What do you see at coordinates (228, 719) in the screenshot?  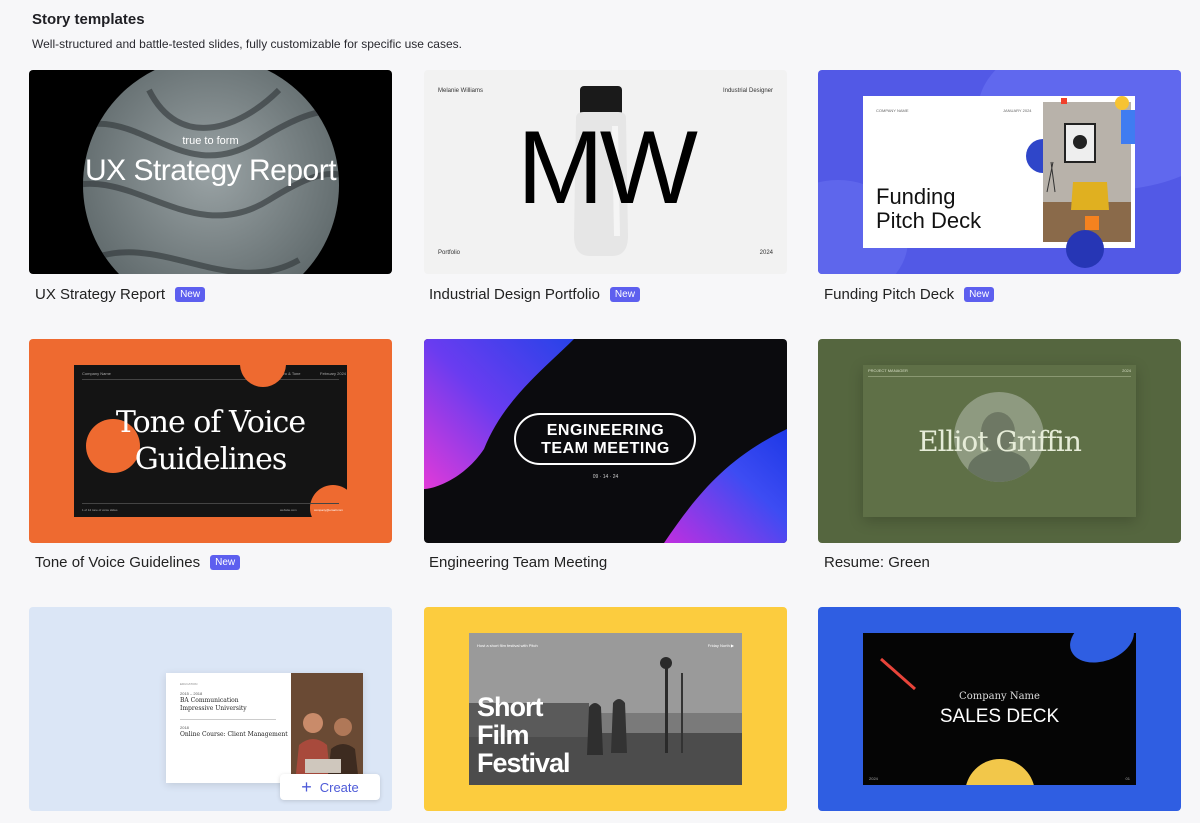 I see `edu-divider` at bounding box center [228, 719].